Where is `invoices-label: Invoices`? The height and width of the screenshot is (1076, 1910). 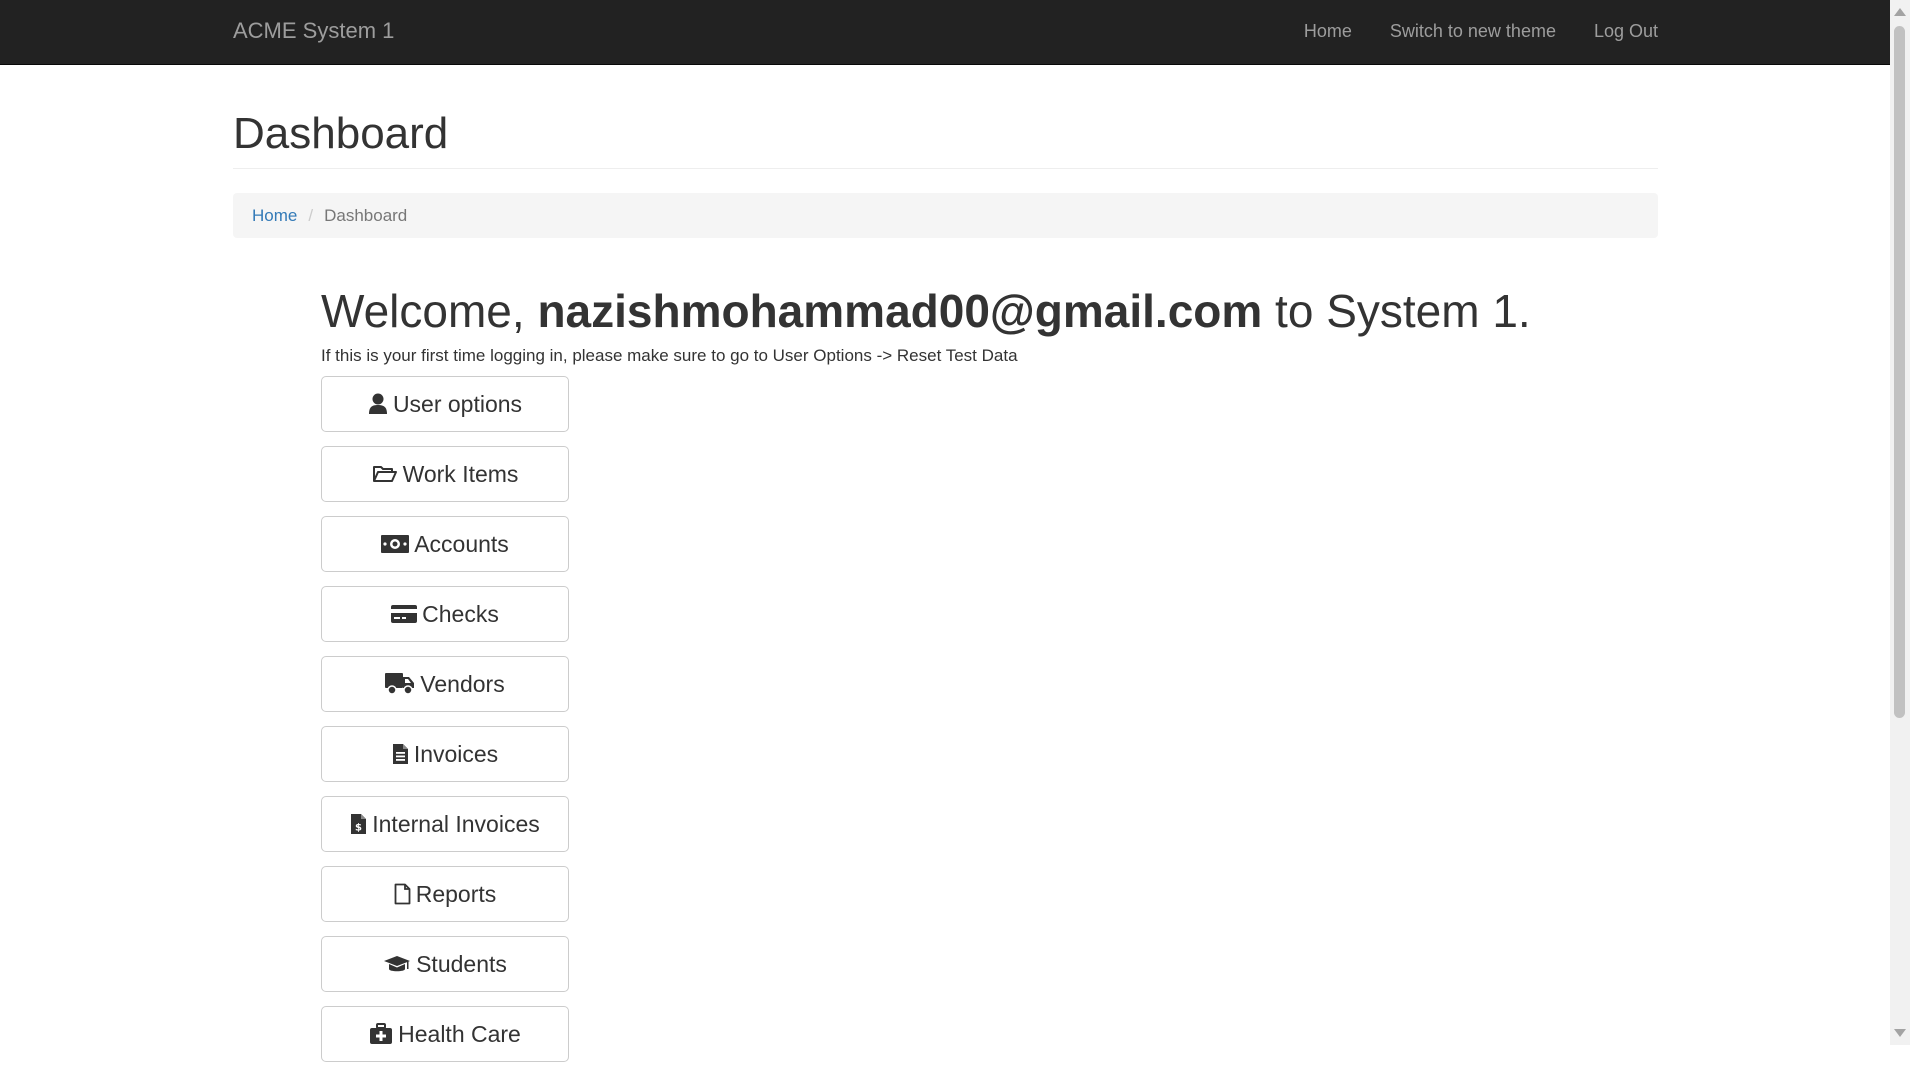
invoices-label: Invoices is located at coordinates (456, 753).